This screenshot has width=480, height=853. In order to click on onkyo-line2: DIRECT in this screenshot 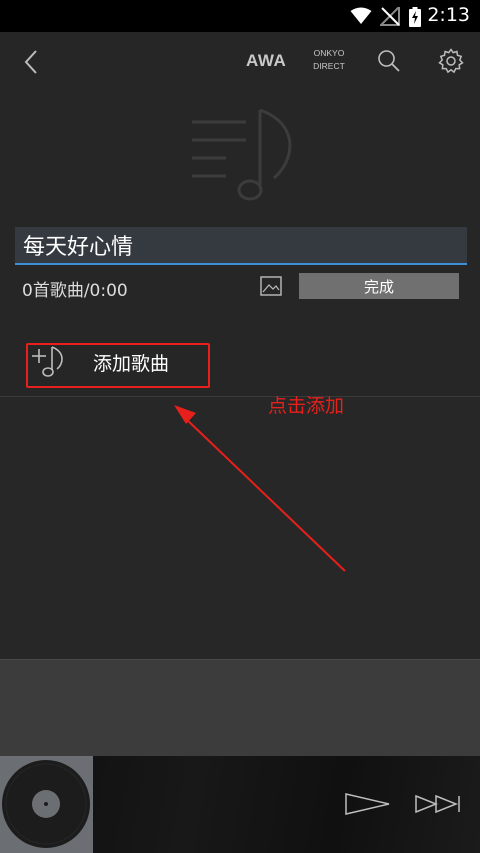, I will do `click(329, 66)`.